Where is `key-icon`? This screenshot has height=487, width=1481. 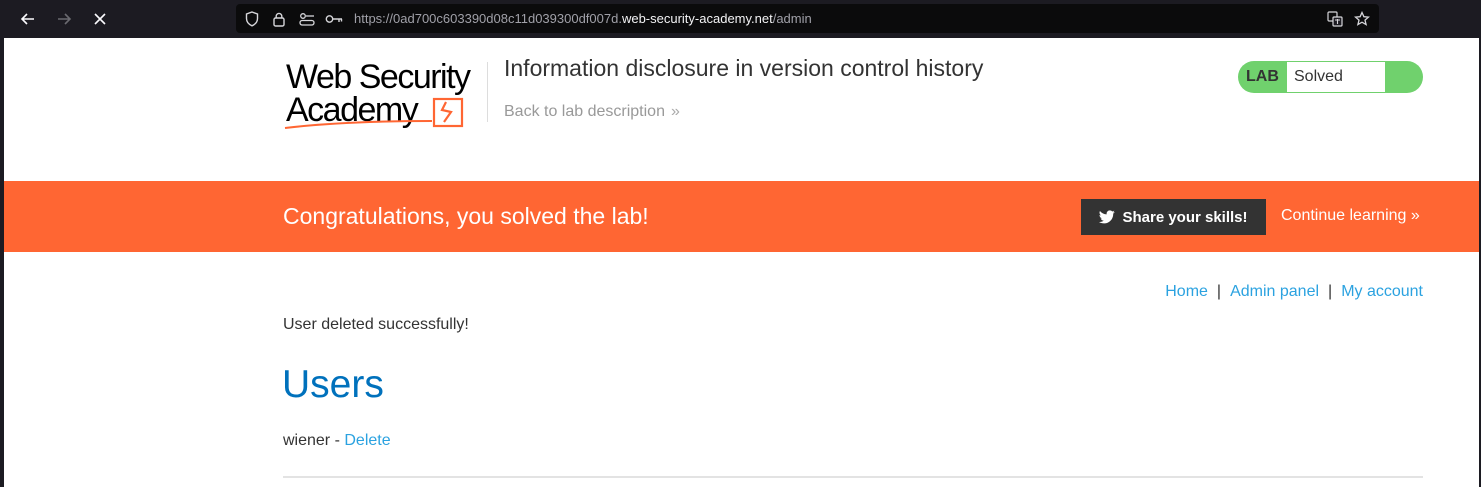
key-icon is located at coordinates (334, 19).